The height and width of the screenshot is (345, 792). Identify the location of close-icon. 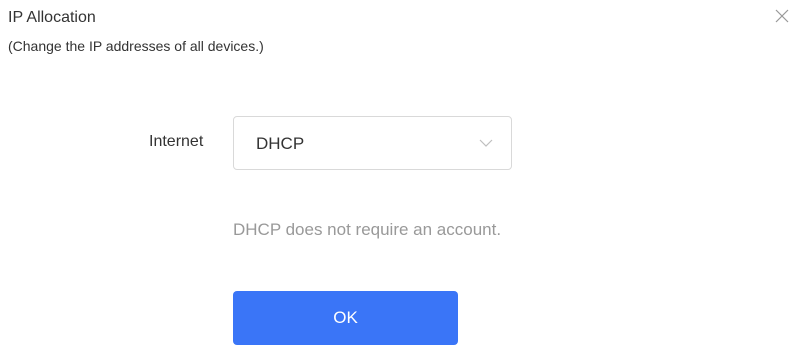
(782, 16).